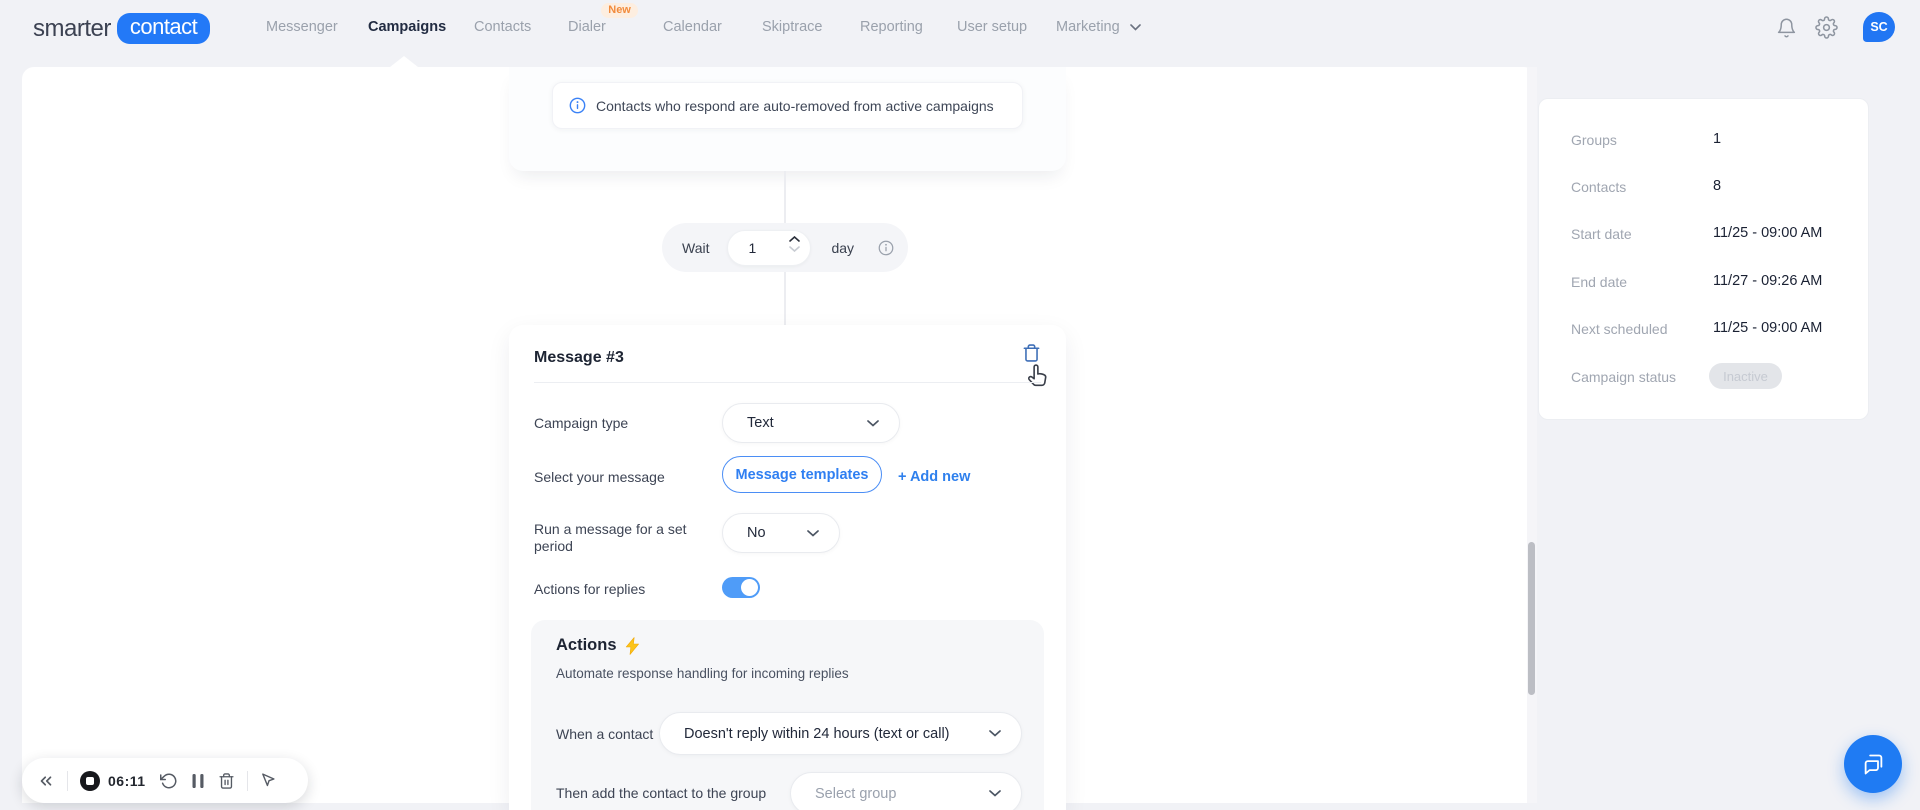 The width and height of the screenshot is (1920, 810). What do you see at coordinates (1624, 377) in the screenshot?
I see `campaign-status-label: Campaign status` at bounding box center [1624, 377].